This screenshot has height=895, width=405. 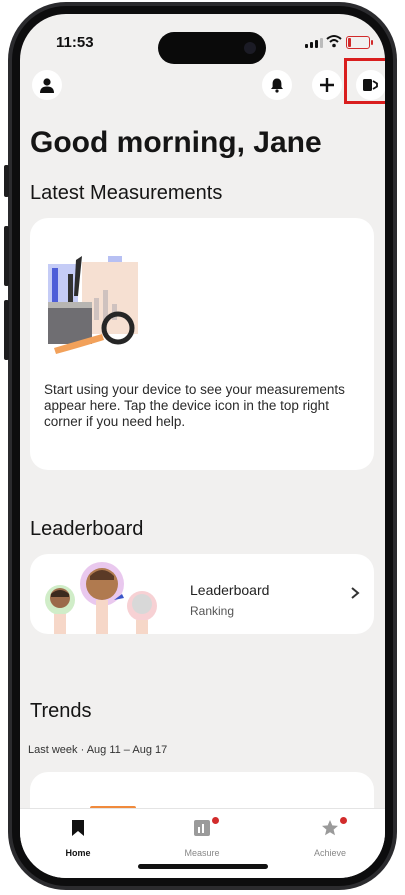 What do you see at coordinates (78, 853) in the screenshot?
I see `tab-home-label: Home` at bounding box center [78, 853].